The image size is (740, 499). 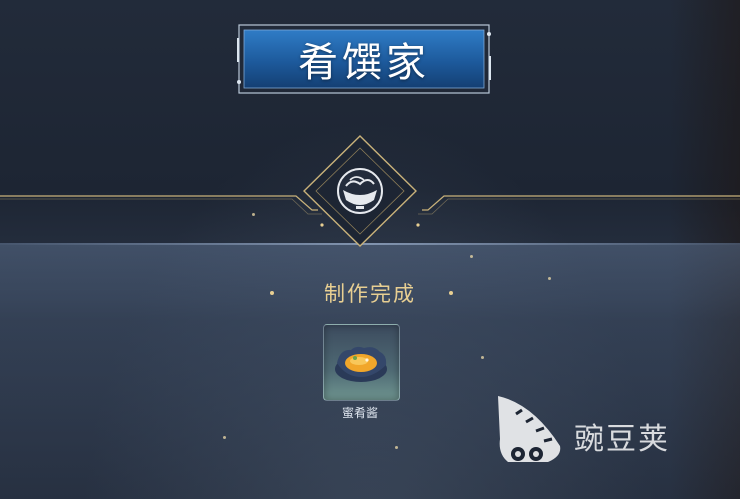 What do you see at coordinates (359, 413) in the screenshot?
I see `reward-item-name: 蜜肴酱` at bounding box center [359, 413].